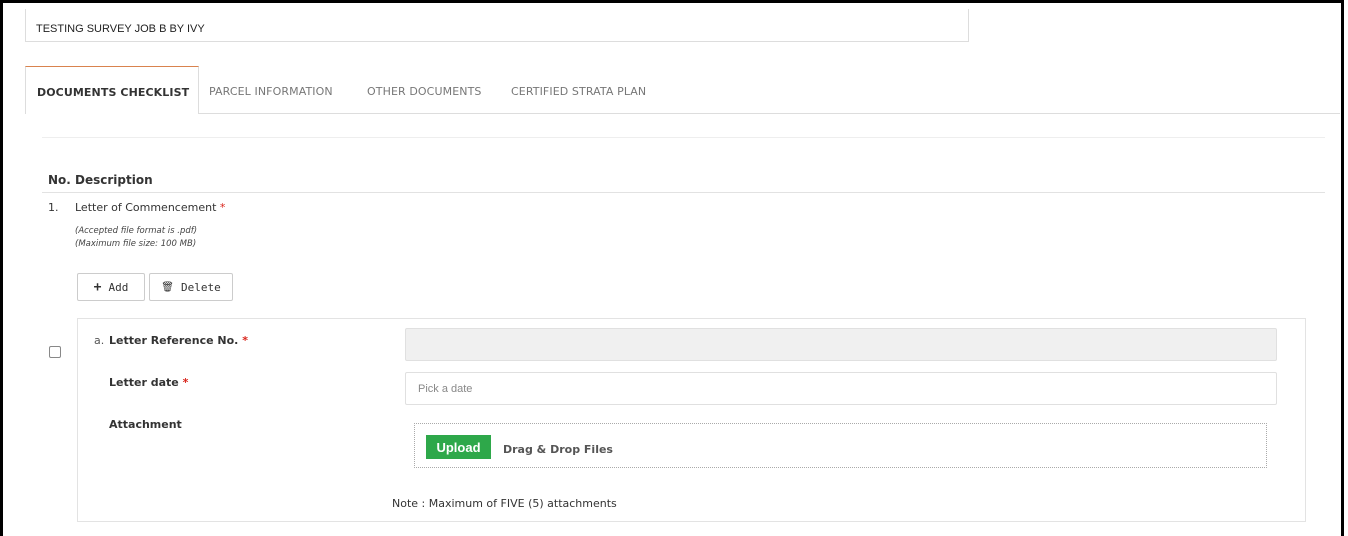 The image size is (1348, 536). Describe the element at coordinates (144, 382) in the screenshot. I see `date-label-text: Letter date` at that location.